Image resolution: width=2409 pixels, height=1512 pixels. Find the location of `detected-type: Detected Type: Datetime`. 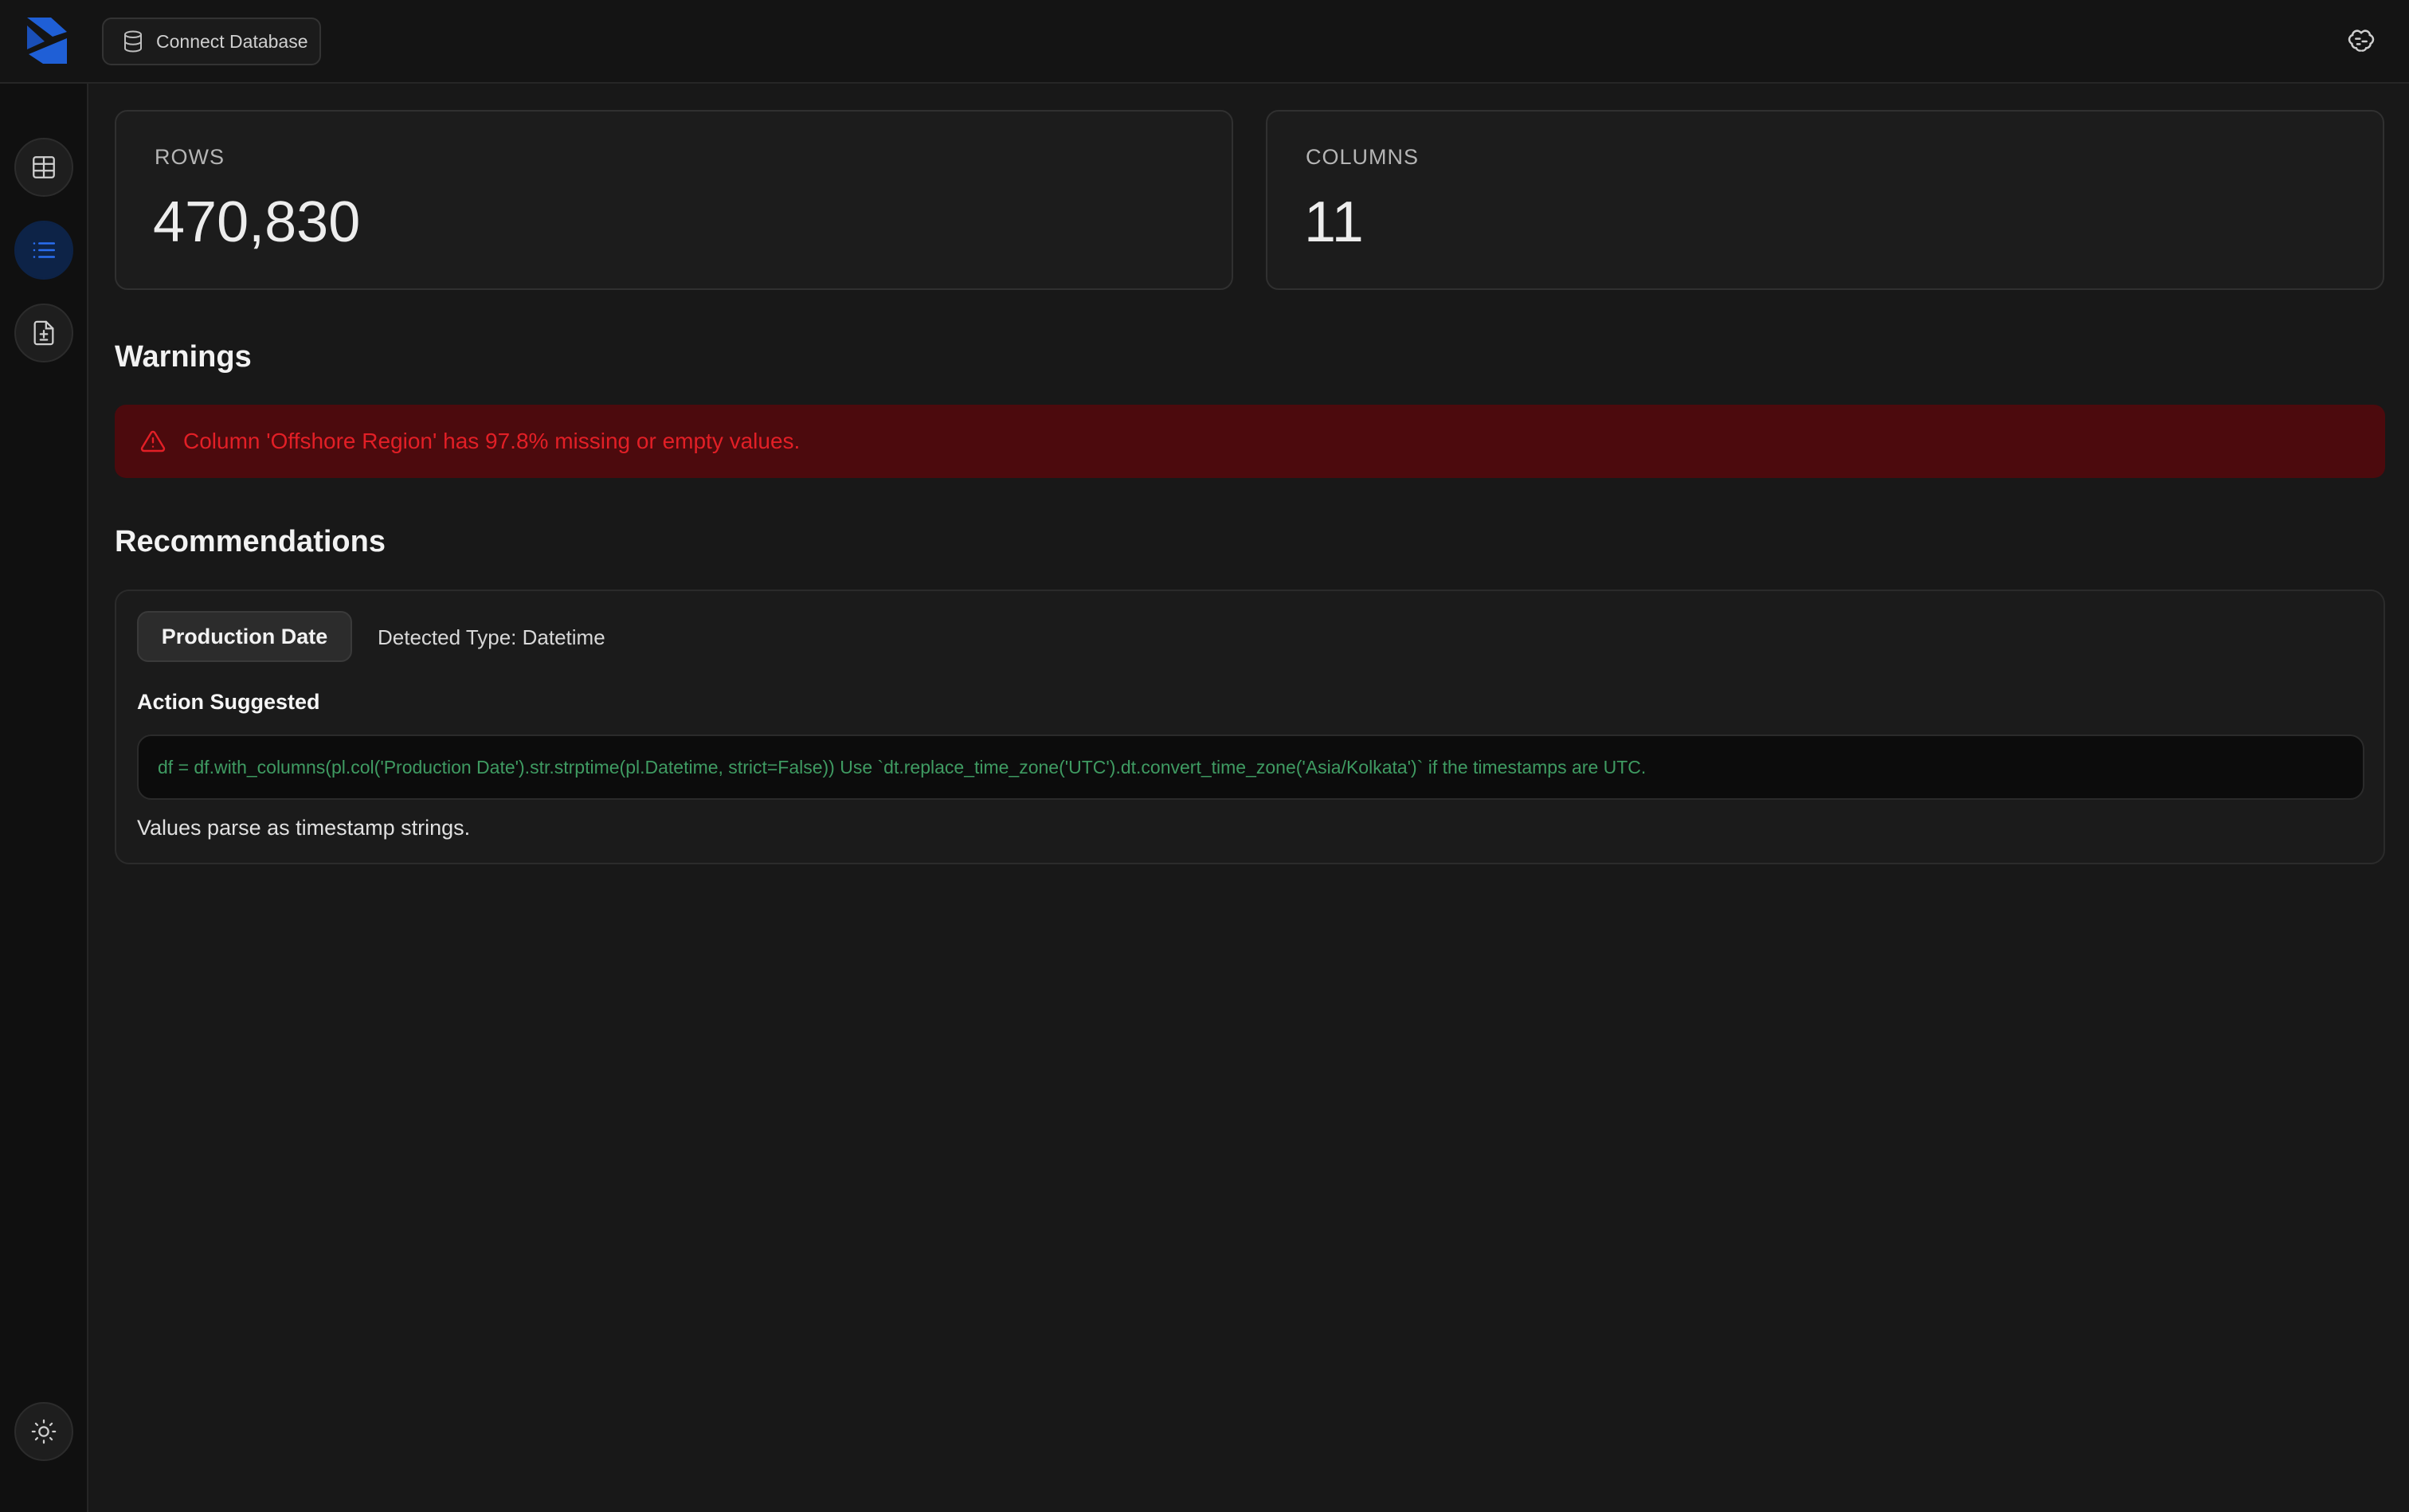

detected-type: Detected Type: Datetime is located at coordinates (491, 637).